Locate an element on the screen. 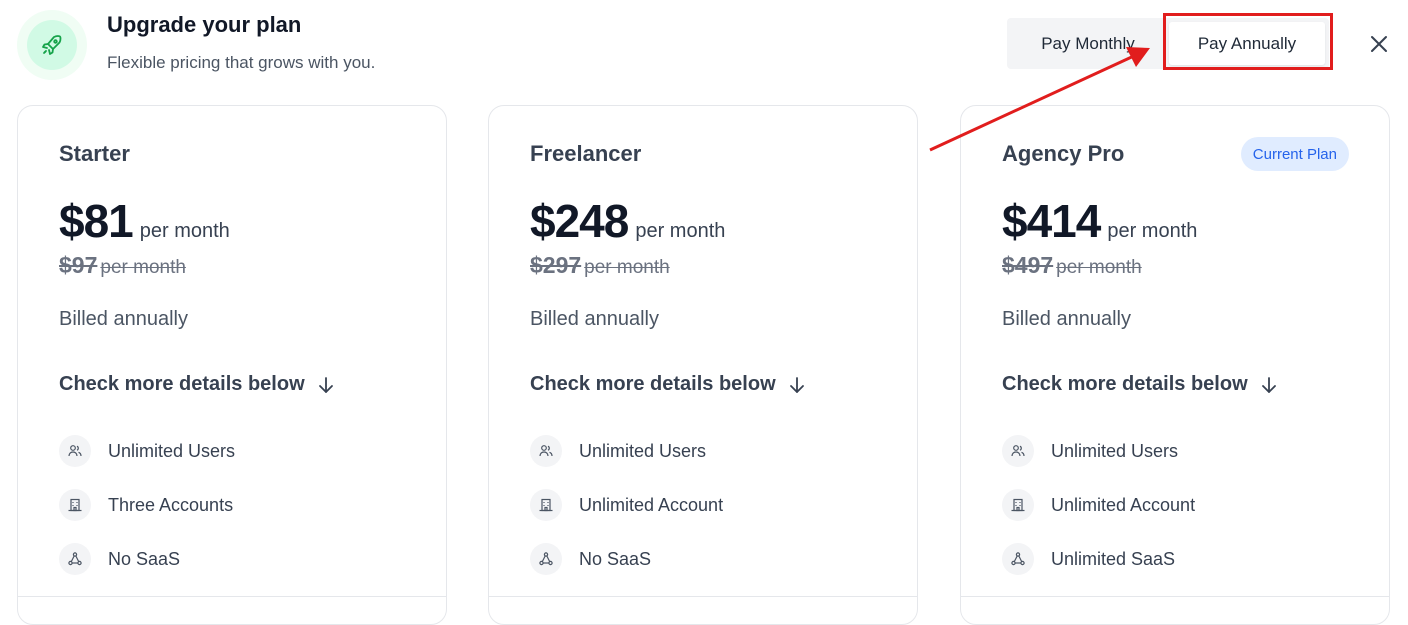  close-icon is located at coordinates (1379, 44).